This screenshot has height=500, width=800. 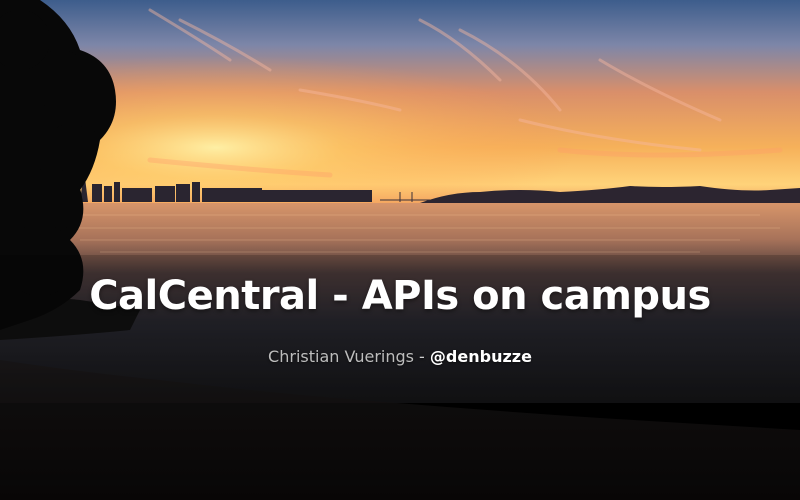 I want to click on slide-title: CalCentral - APIs on campus, so click(x=400, y=296).